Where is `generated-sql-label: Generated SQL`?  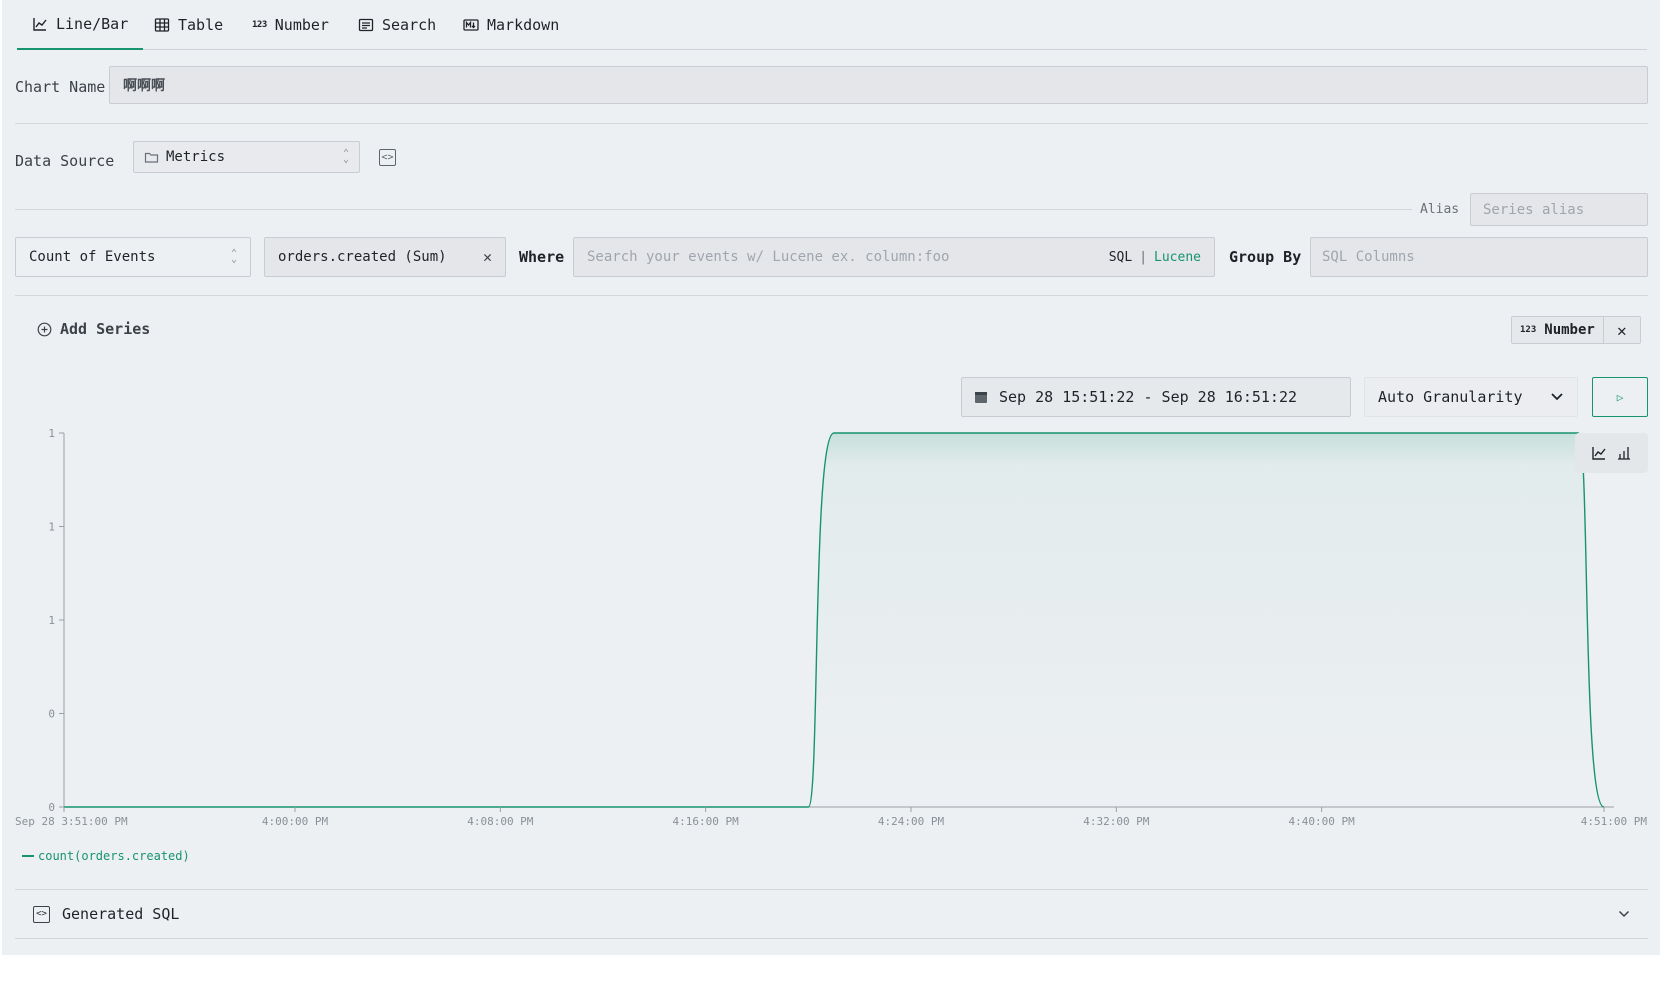 generated-sql-label: Generated SQL is located at coordinates (121, 914).